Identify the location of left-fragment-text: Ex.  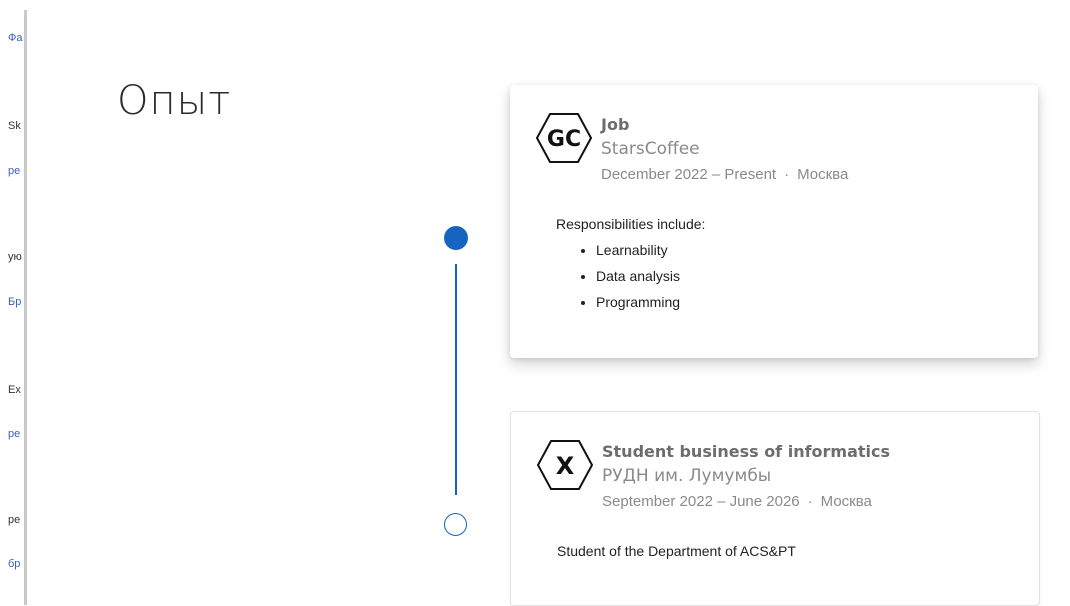
(14, 390).